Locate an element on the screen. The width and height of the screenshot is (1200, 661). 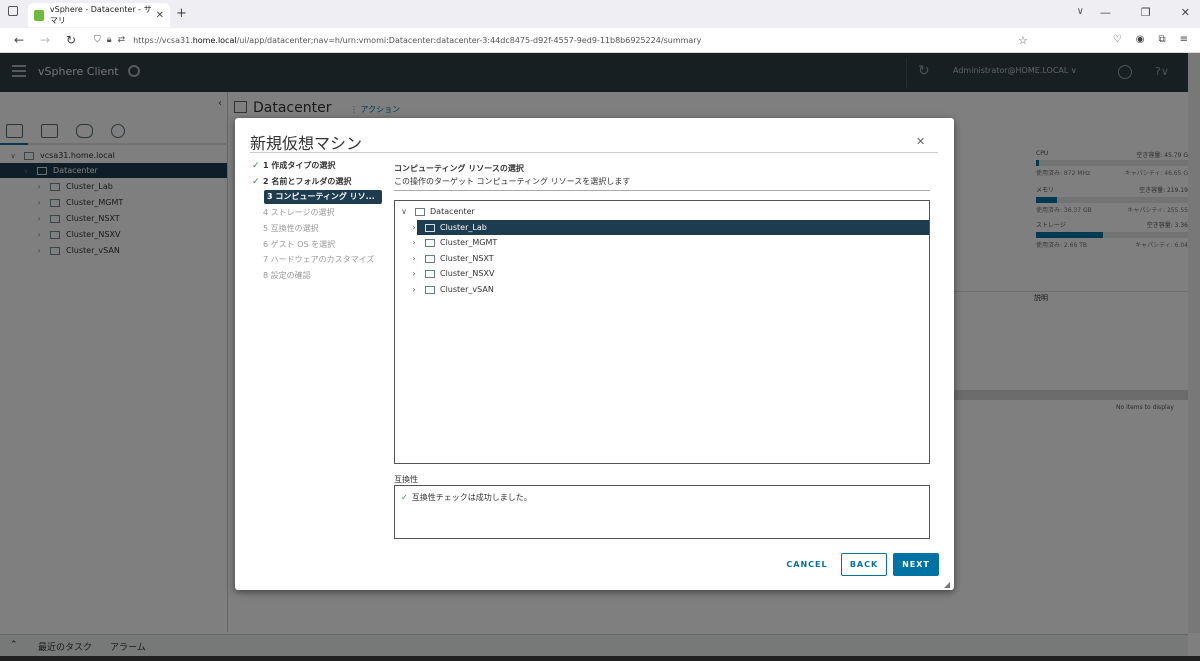
wizard-step-label: 7 ハードウェアのカスタマイズ is located at coordinates (319, 259).